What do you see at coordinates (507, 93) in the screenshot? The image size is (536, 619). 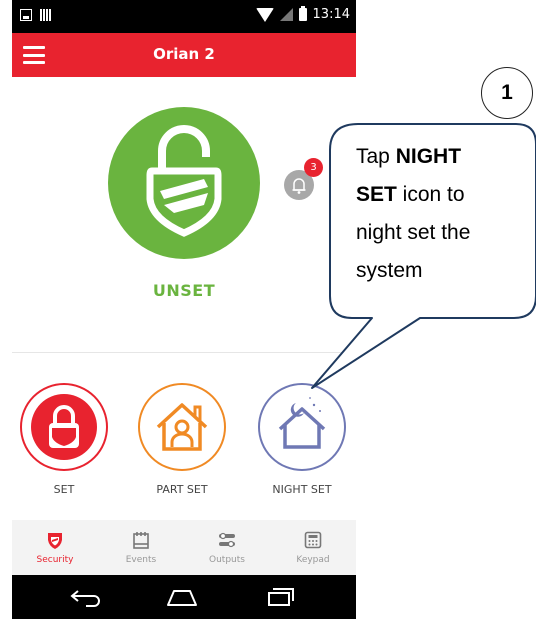 I see `step-number-badge: 1` at bounding box center [507, 93].